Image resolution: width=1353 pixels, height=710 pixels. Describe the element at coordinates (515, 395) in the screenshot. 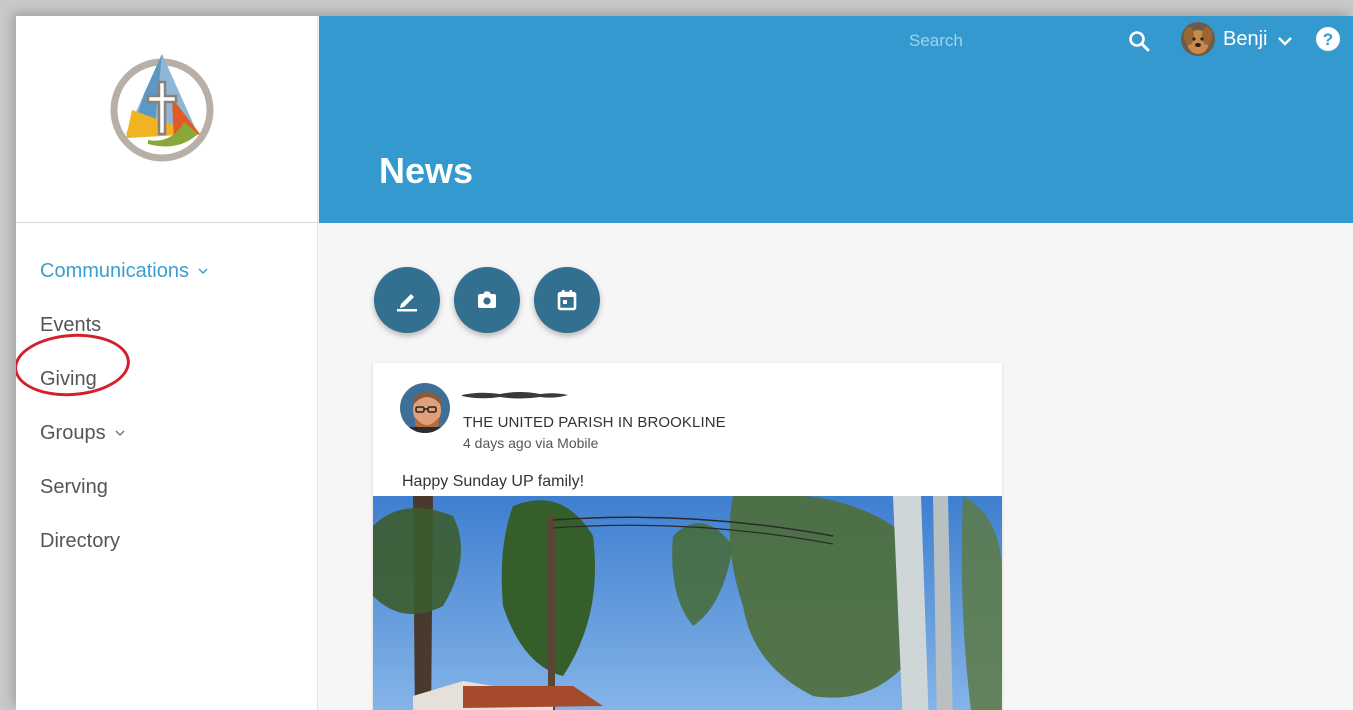

I see `redacted-author-name` at that location.